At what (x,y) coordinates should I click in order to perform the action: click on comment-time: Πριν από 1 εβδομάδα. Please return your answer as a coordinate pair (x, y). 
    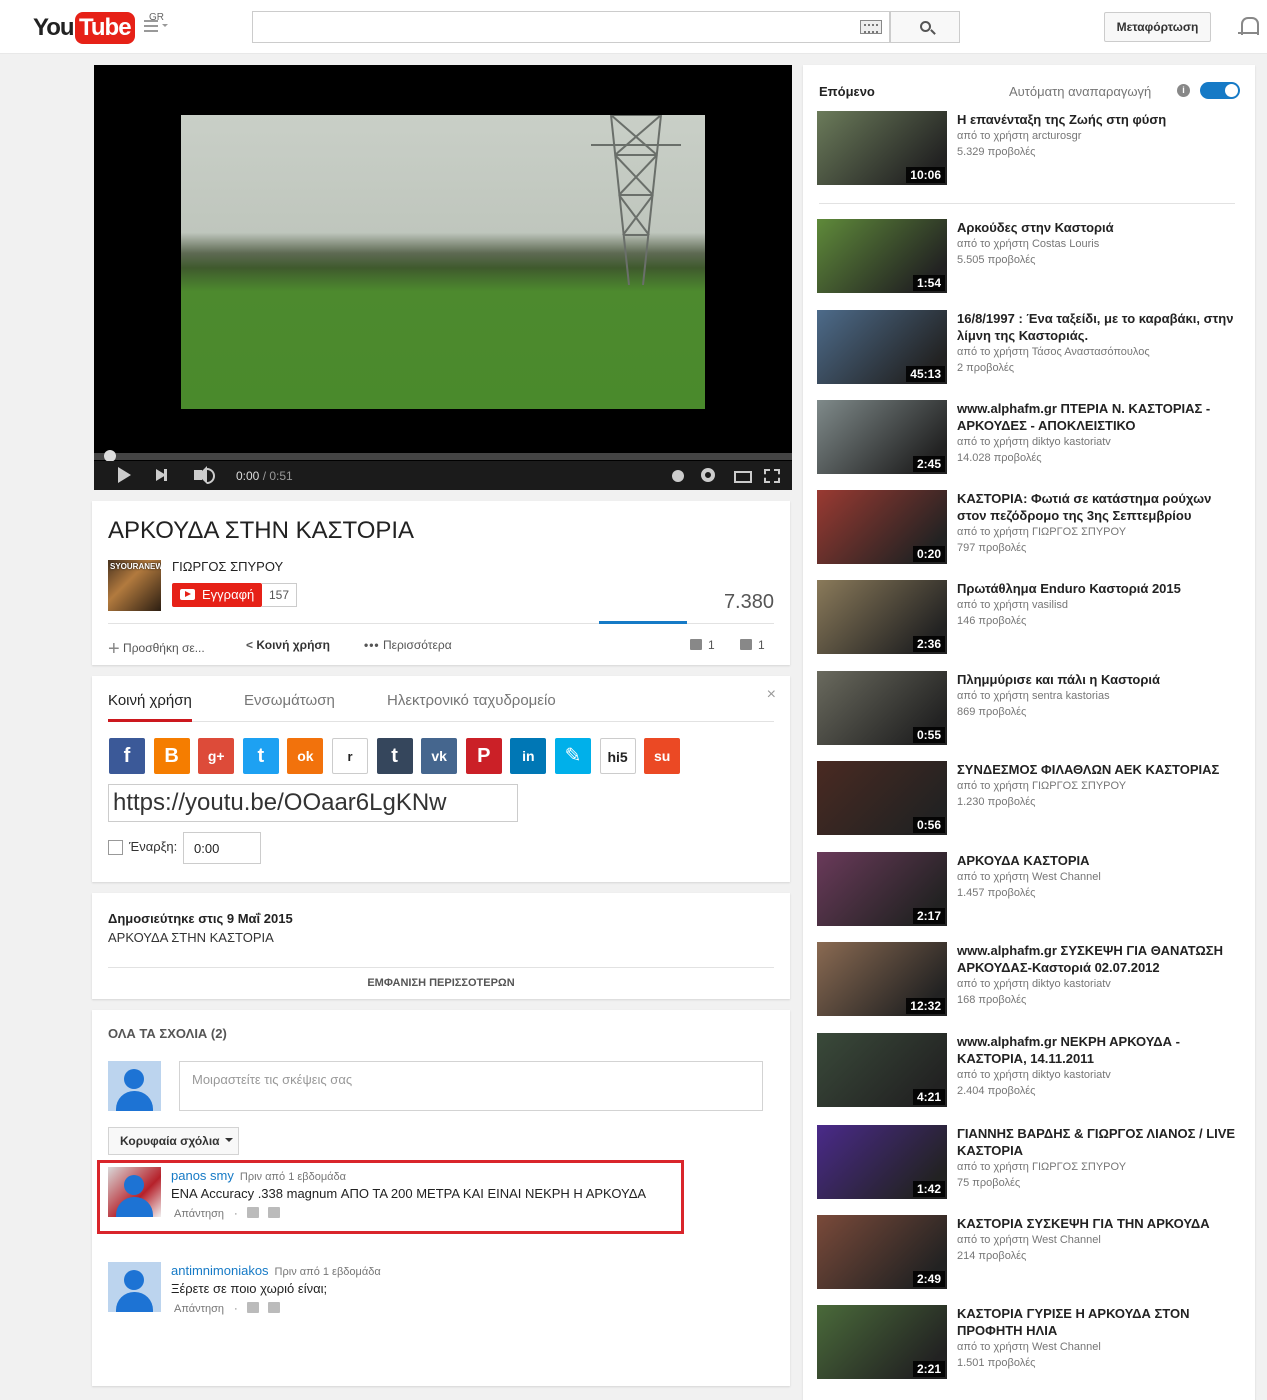
    Looking at the image, I should click on (328, 1272).